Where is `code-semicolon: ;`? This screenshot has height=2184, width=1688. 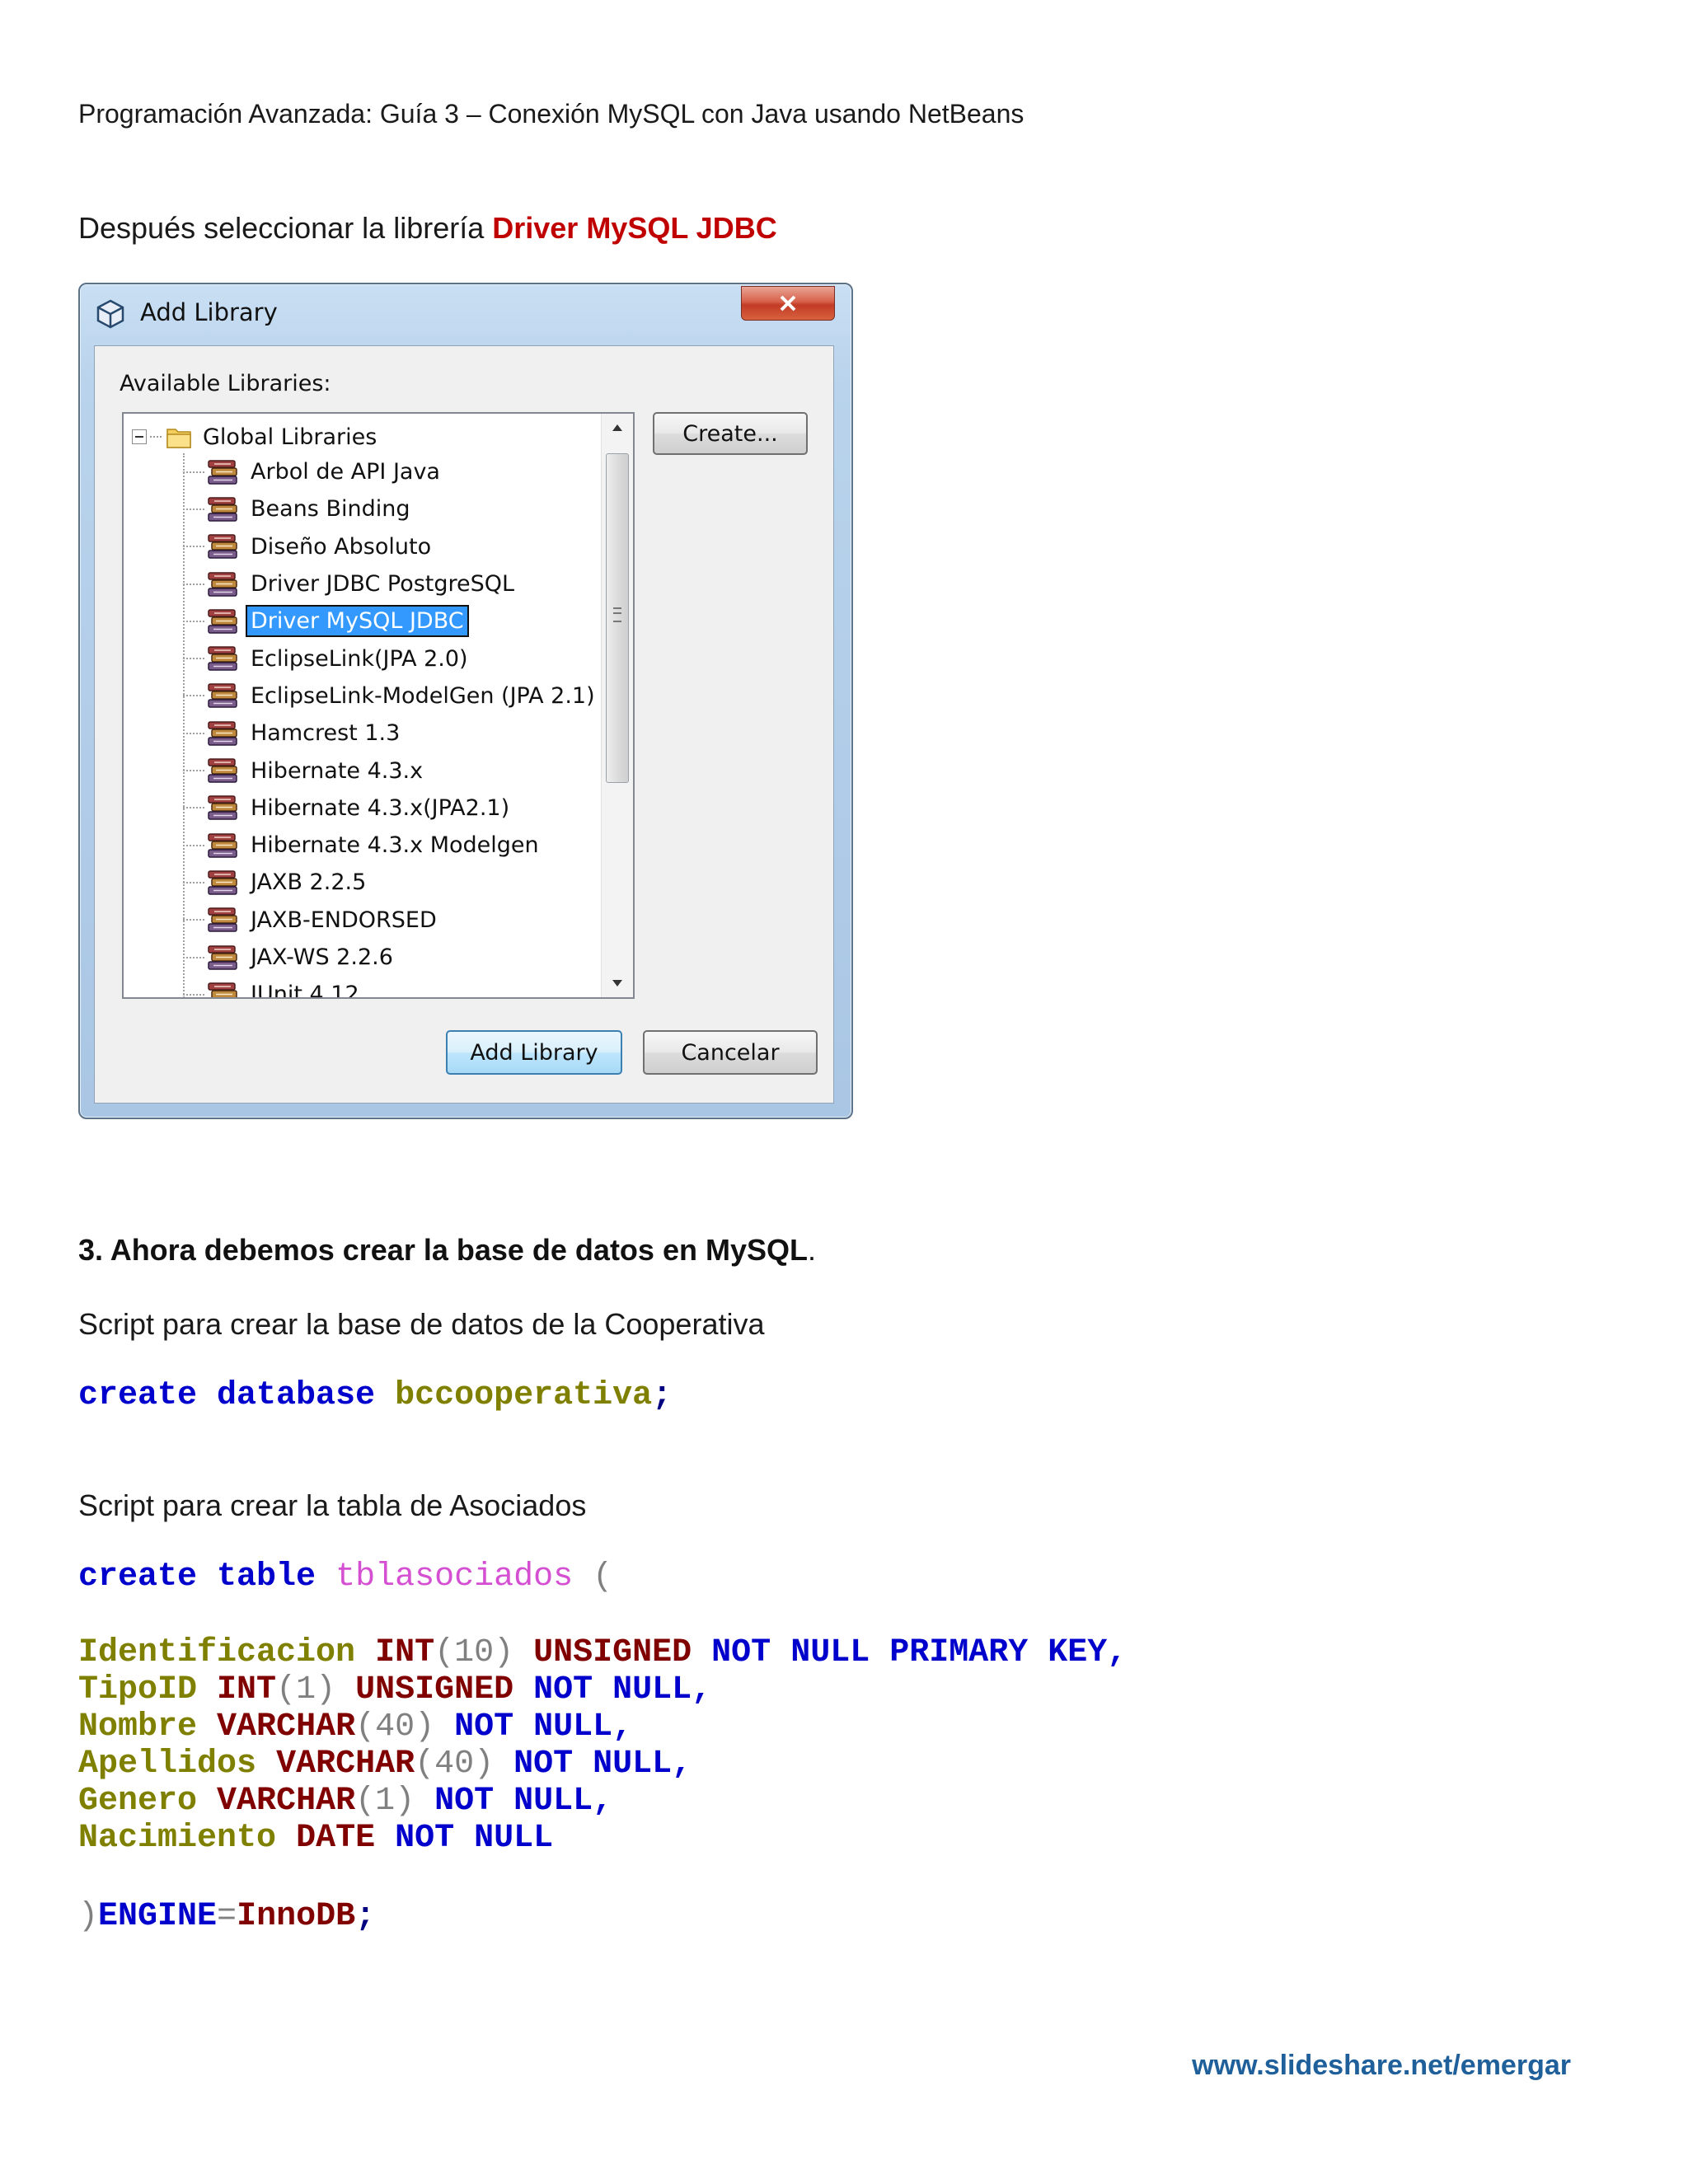 code-semicolon: ; is located at coordinates (365, 1916).